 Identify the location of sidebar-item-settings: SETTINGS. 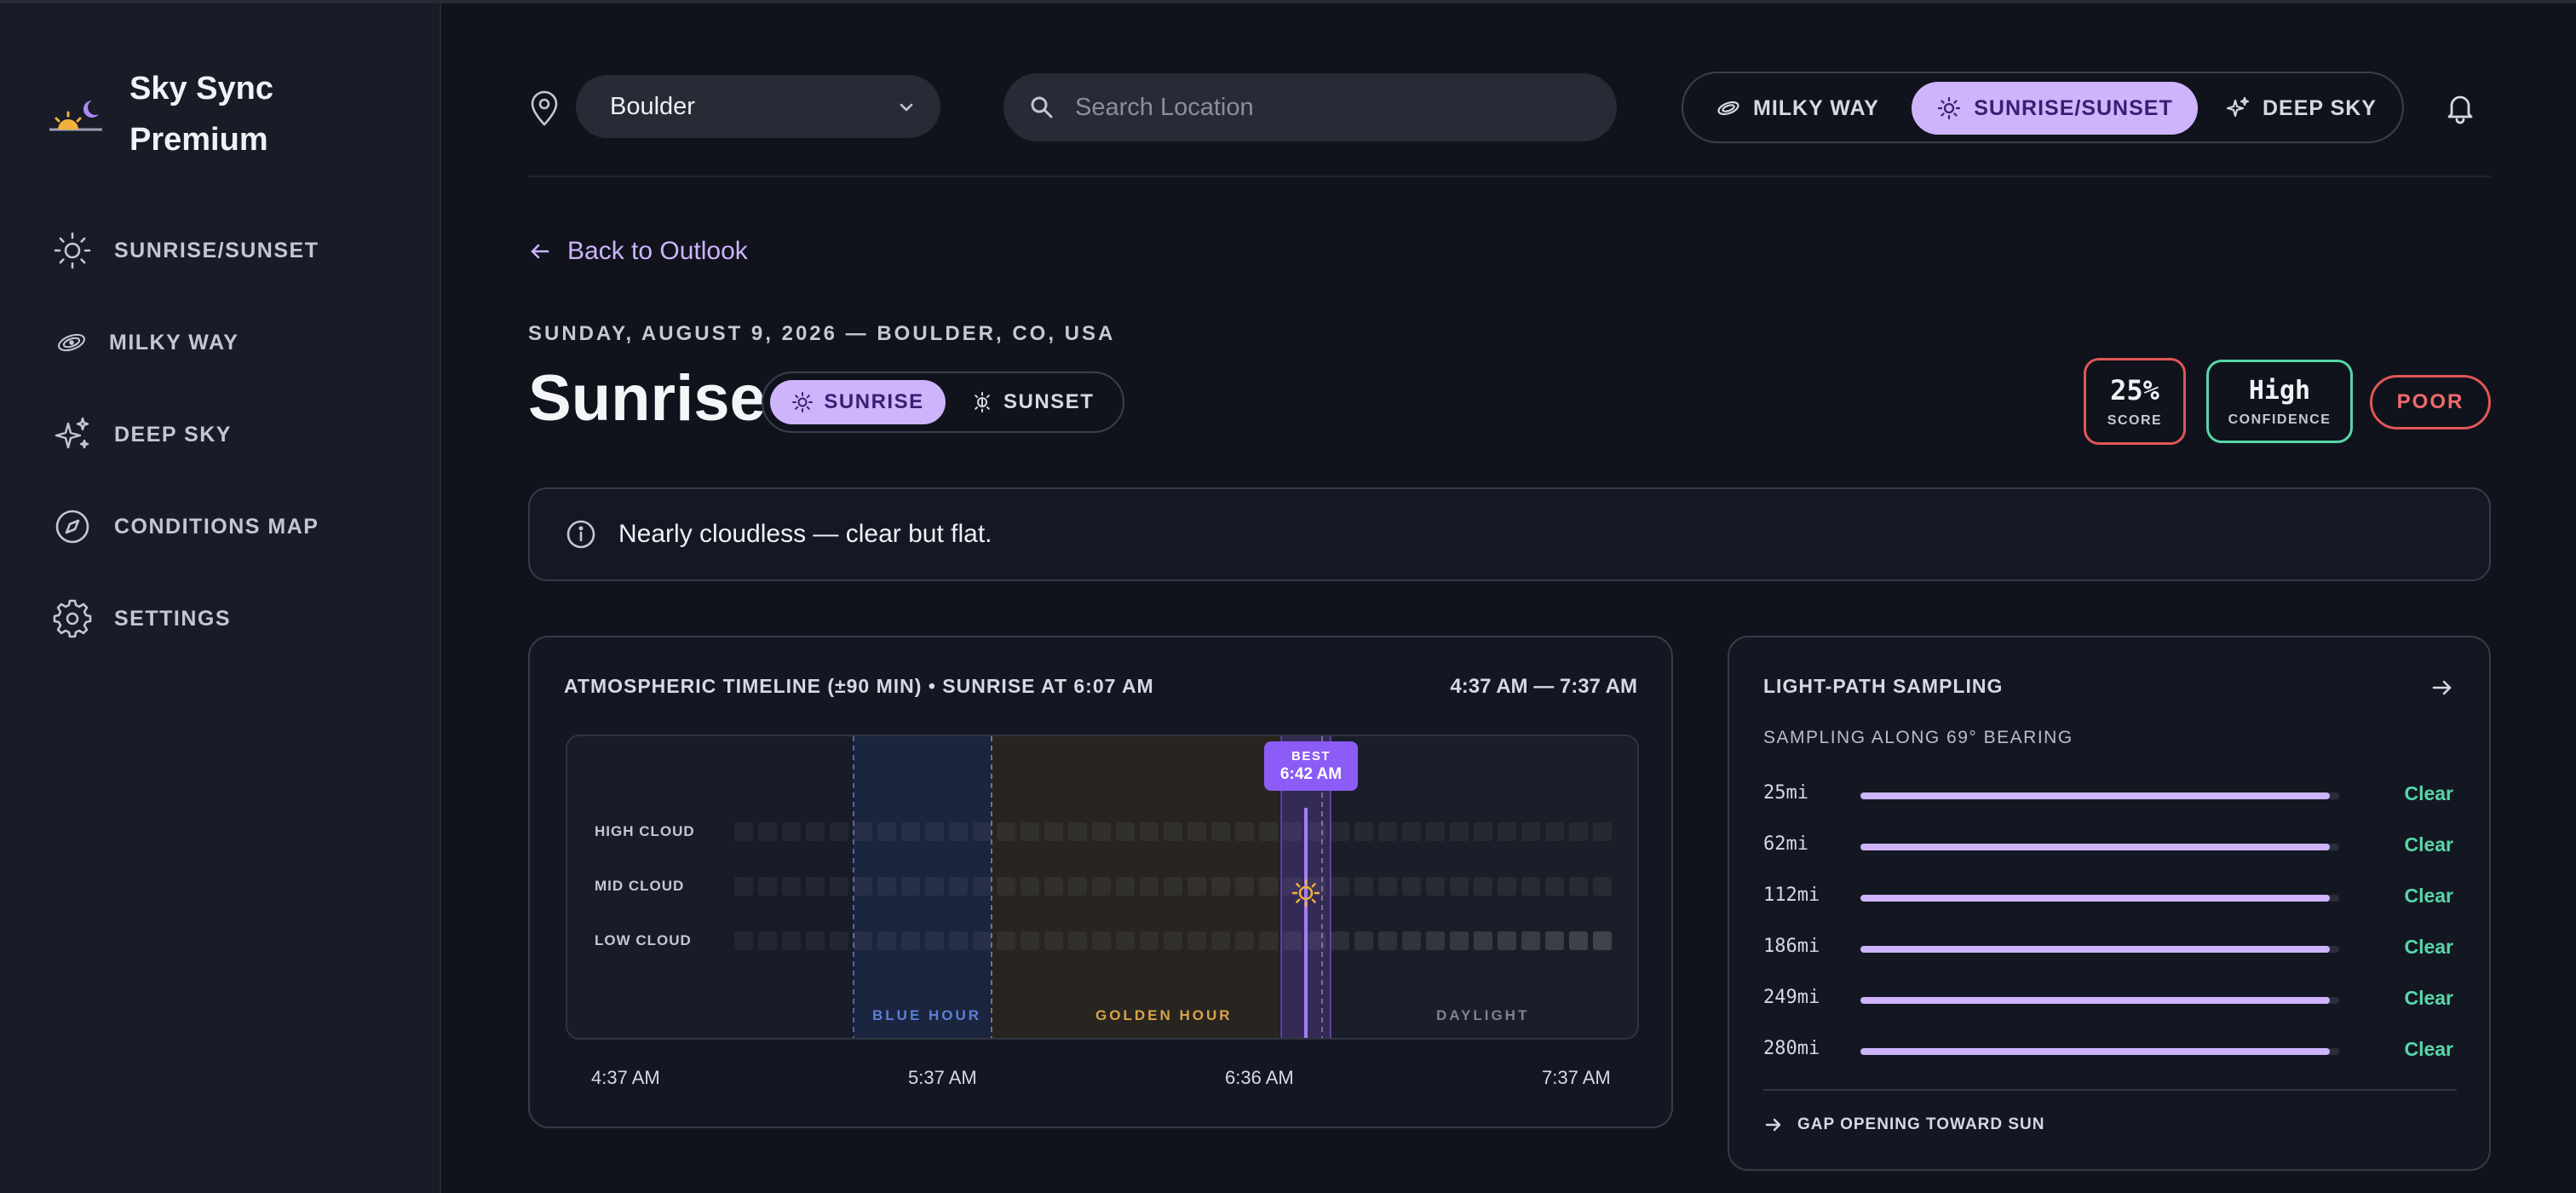
(186, 618).